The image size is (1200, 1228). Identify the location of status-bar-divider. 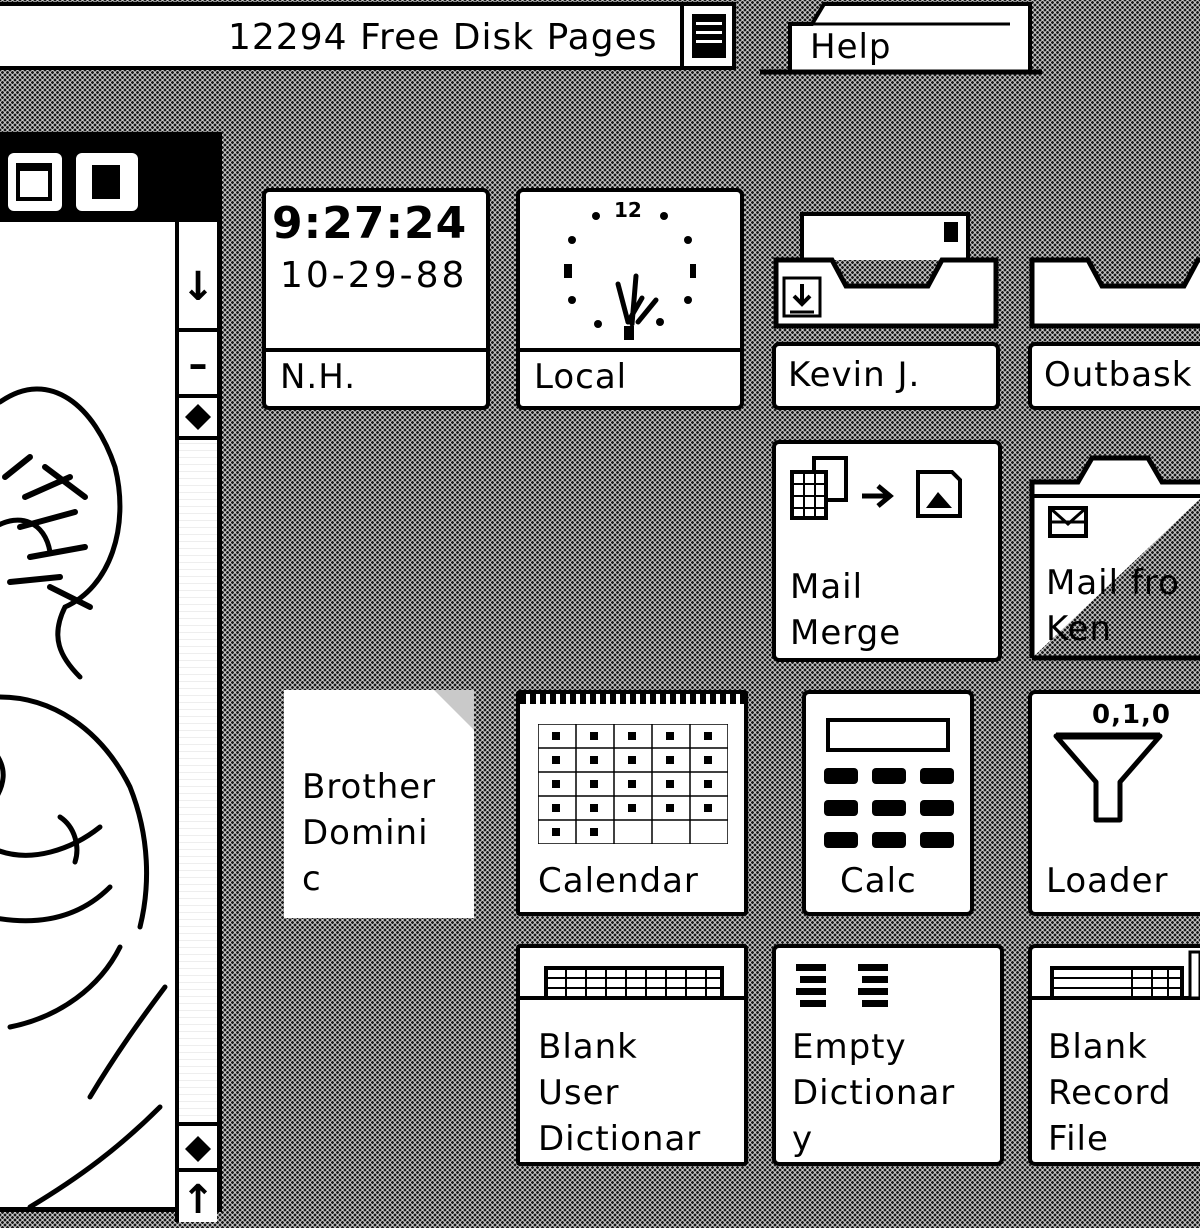
(682, 36).